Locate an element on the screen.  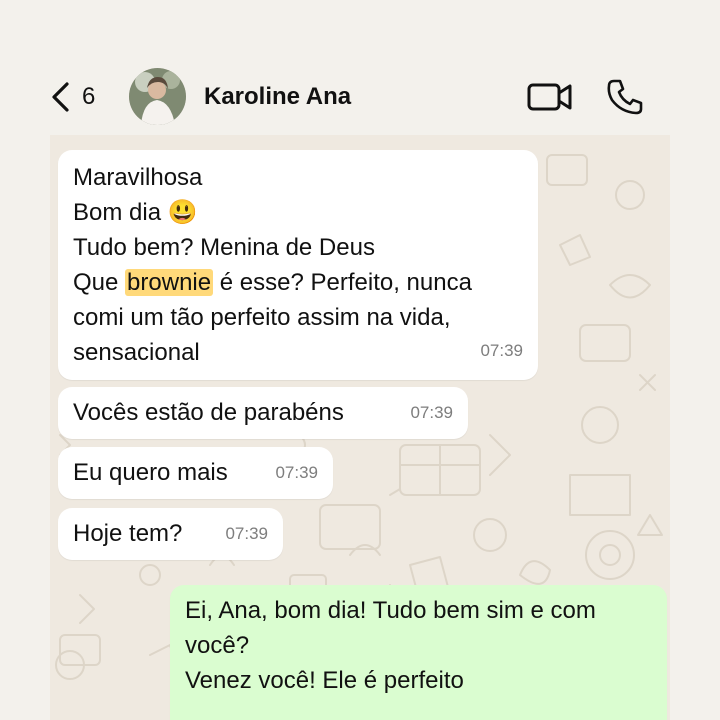
message-text: Maravilhosa is located at coordinates (138, 177).